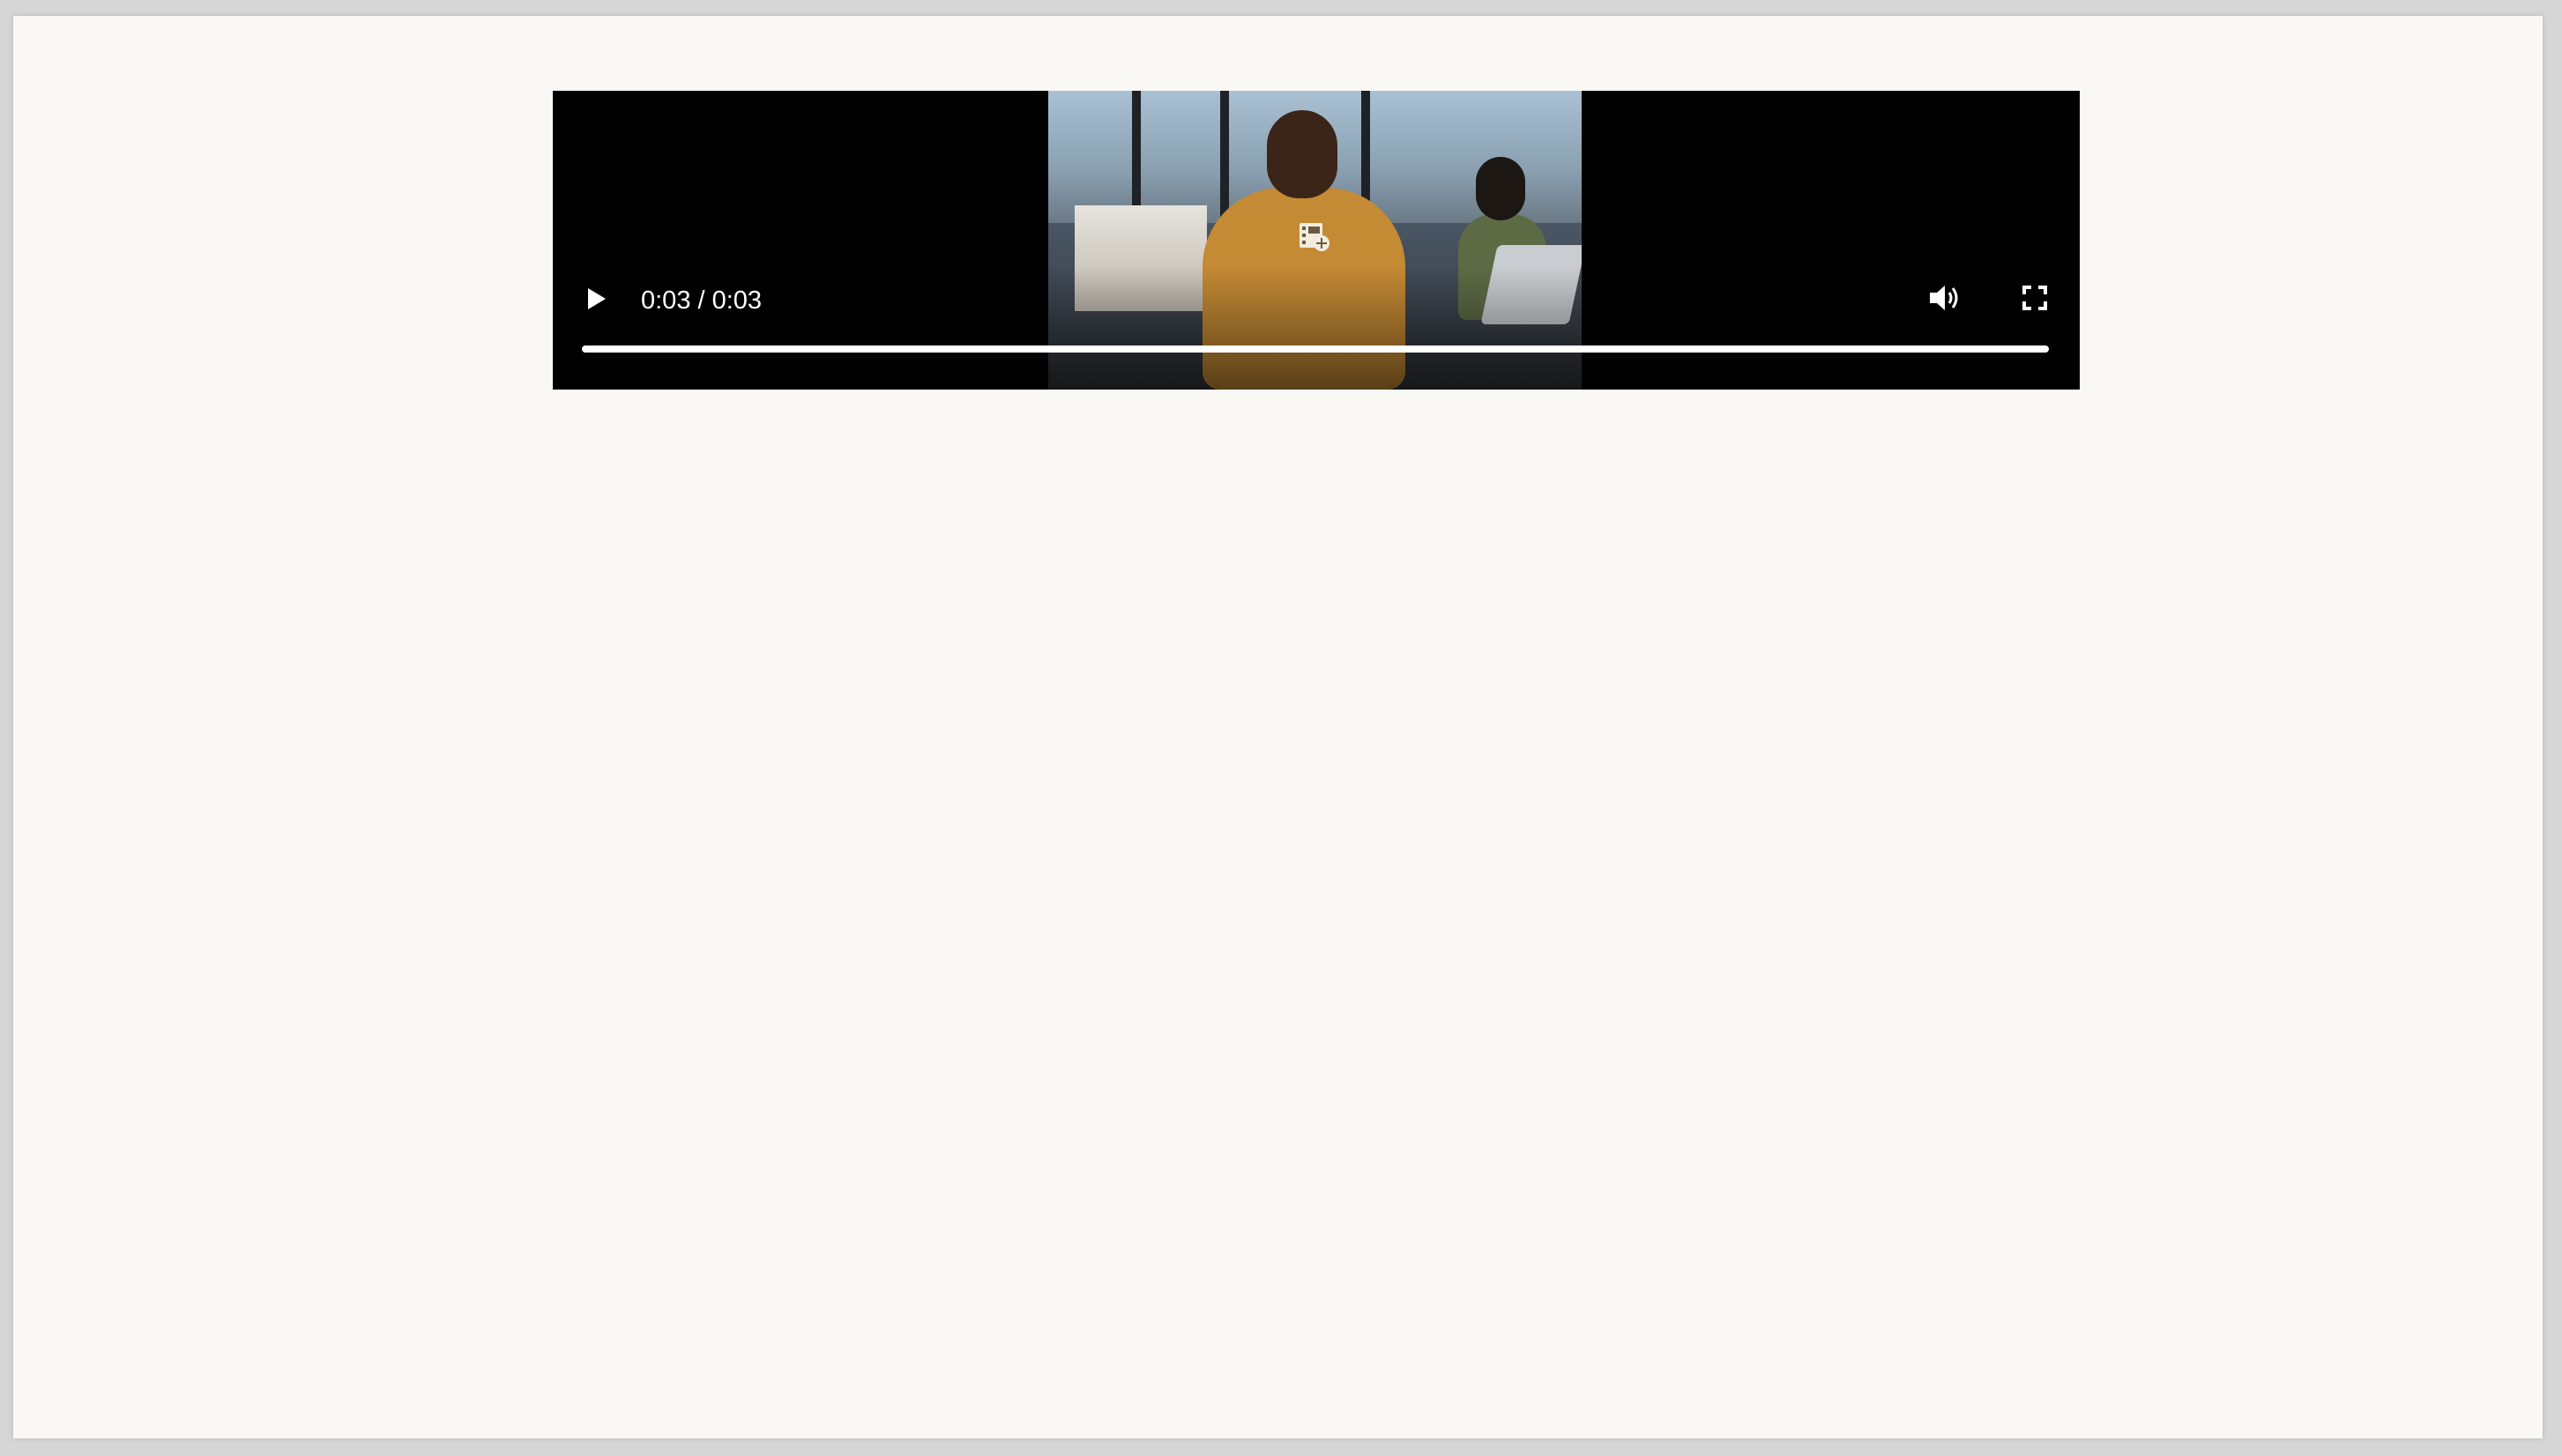 This screenshot has width=2562, height=1456. I want to click on progress-bar, so click(1315, 349).